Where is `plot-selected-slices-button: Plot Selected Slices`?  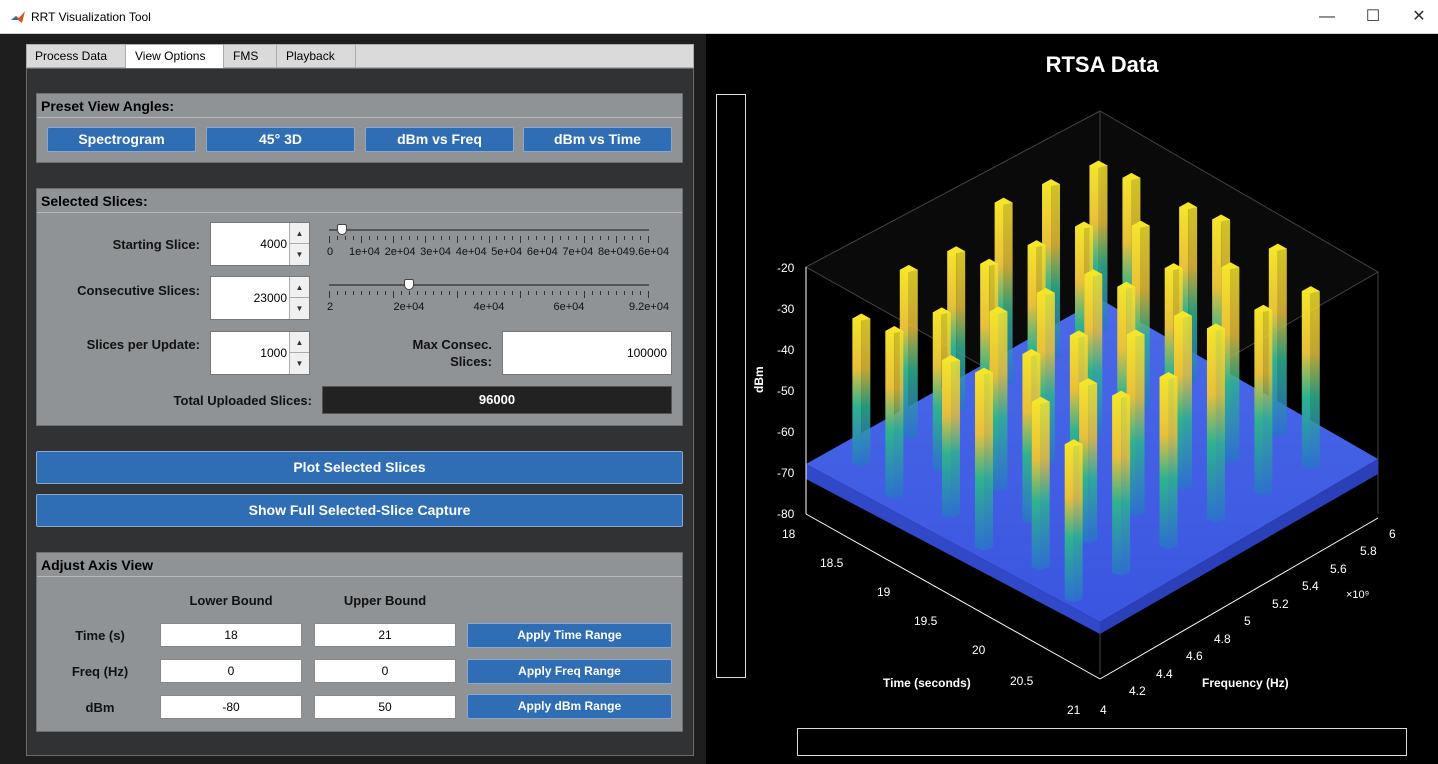 plot-selected-slices-button: Plot Selected Slices is located at coordinates (359, 467).